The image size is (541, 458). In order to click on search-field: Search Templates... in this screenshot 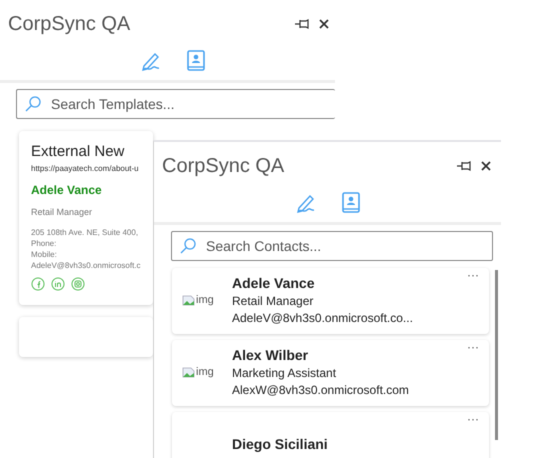, I will do `click(175, 104)`.